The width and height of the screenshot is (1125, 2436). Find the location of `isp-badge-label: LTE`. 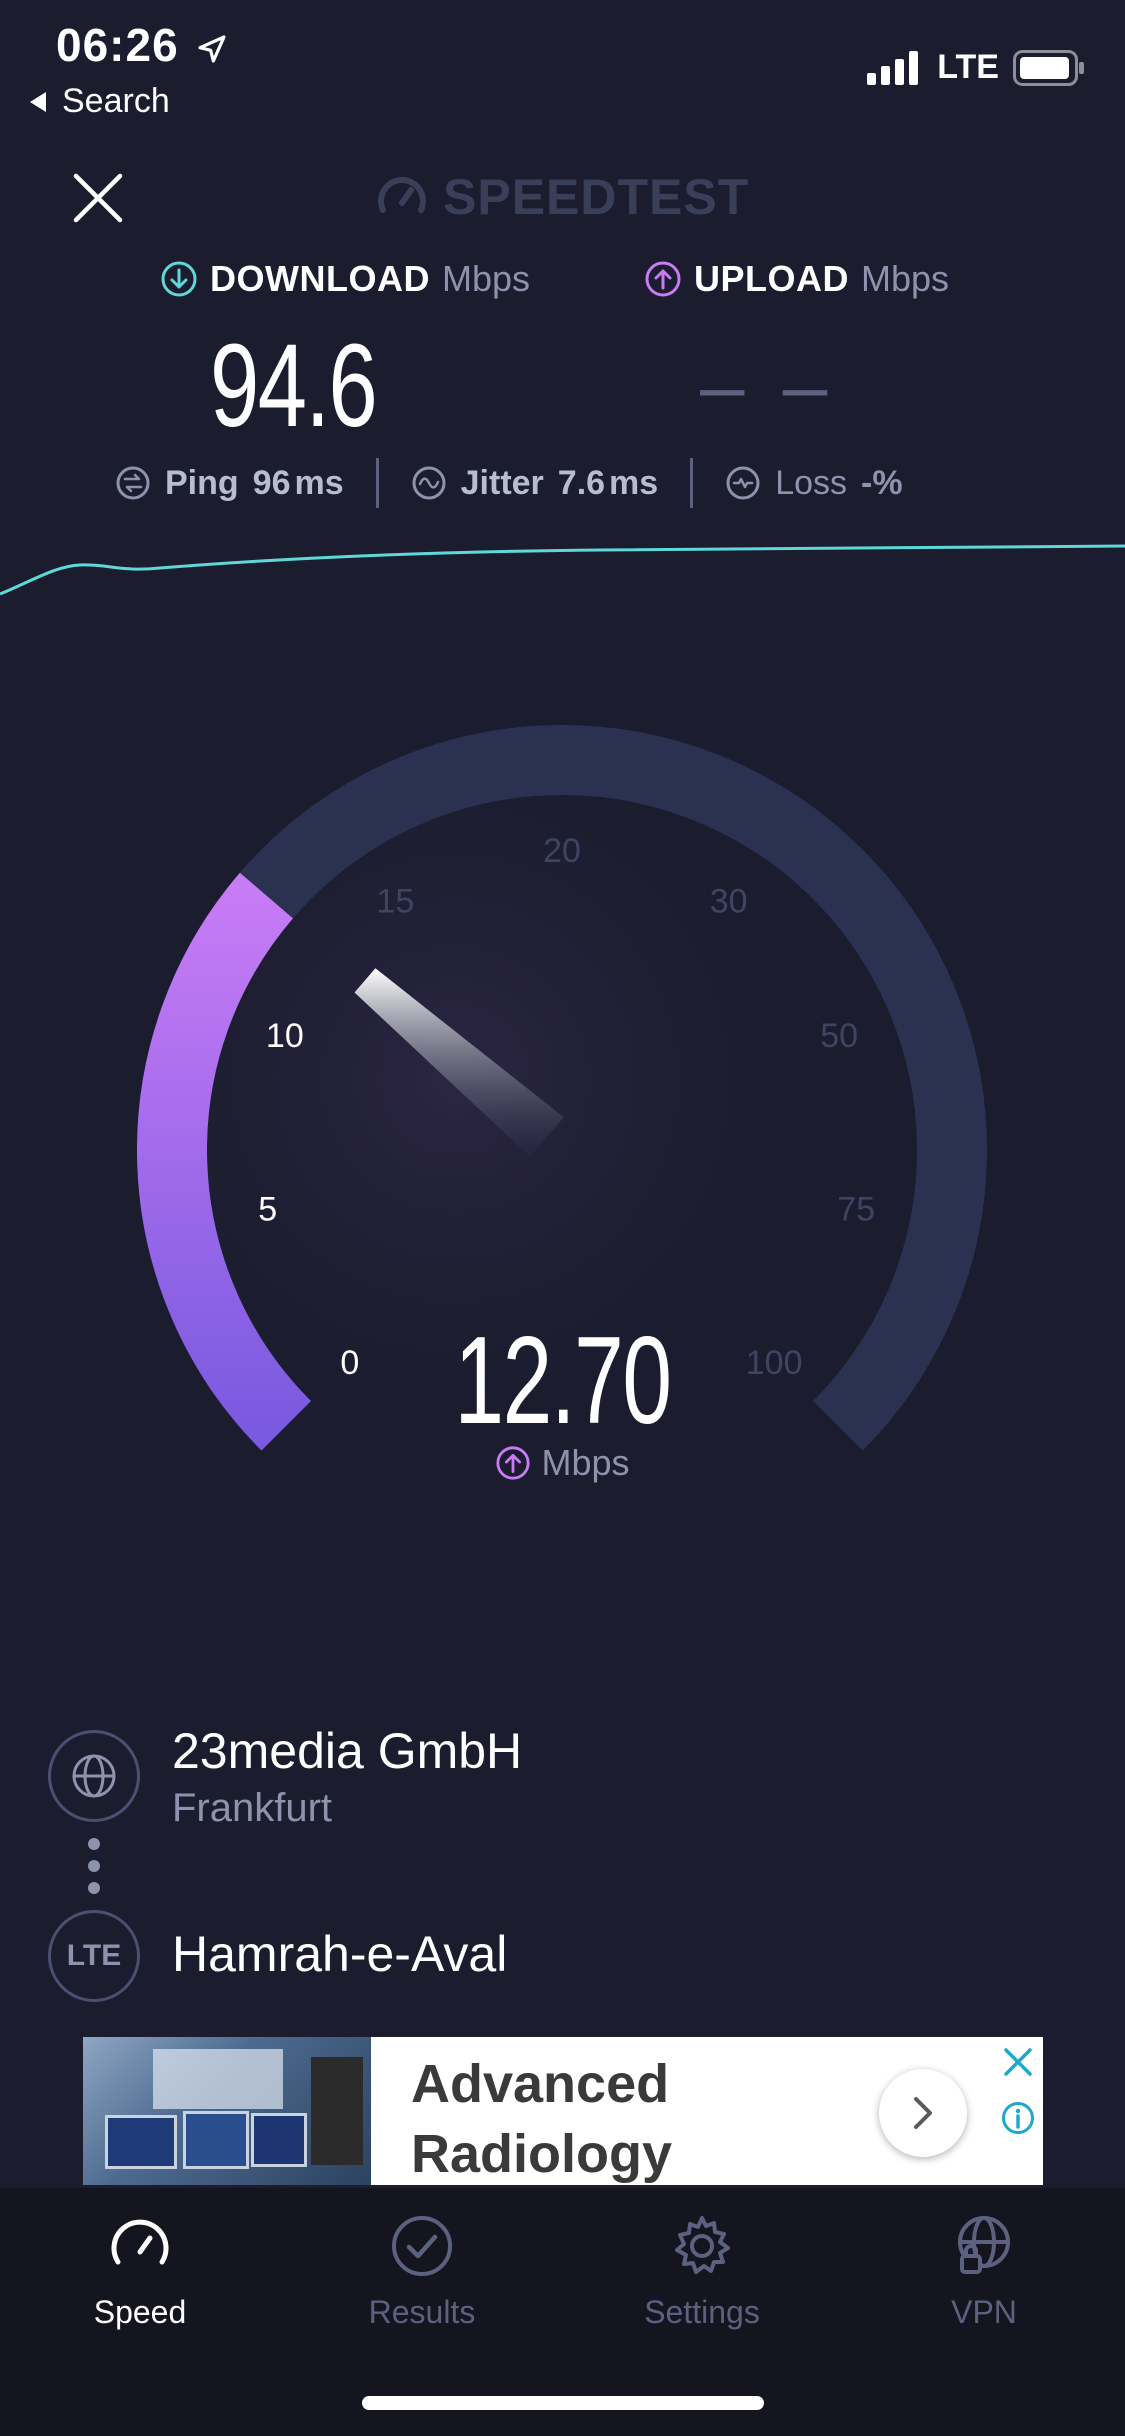

isp-badge-label: LTE is located at coordinates (94, 1955).